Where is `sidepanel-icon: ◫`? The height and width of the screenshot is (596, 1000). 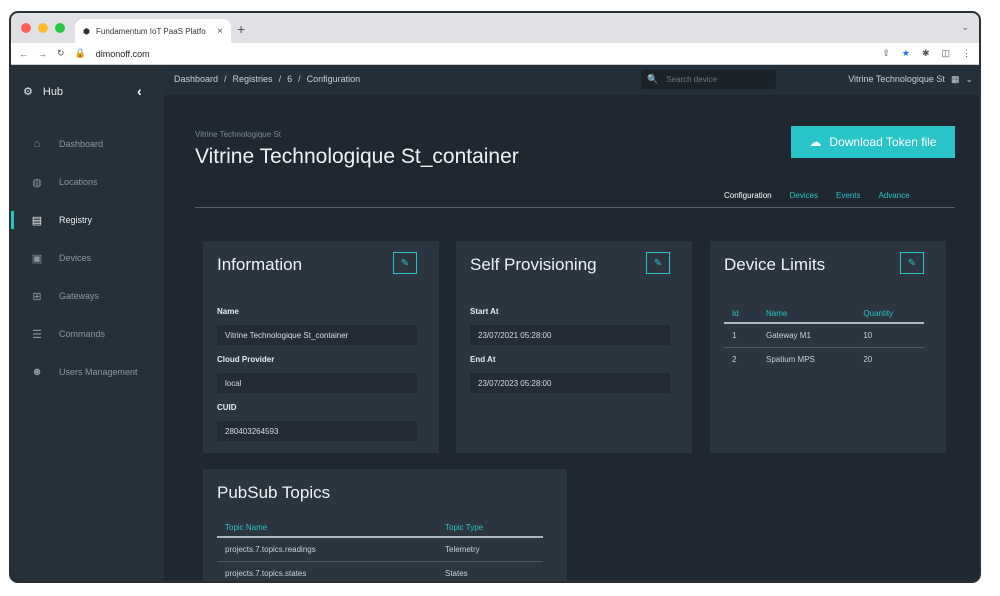 sidepanel-icon: ◫ is located at coordinates (945, 53).